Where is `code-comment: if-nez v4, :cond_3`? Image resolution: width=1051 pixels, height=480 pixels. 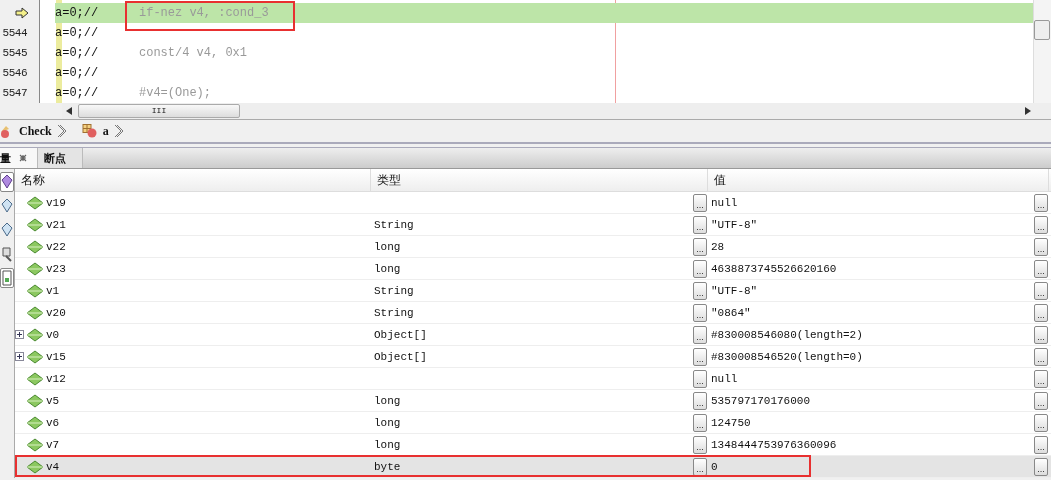 code-comment: if-nez v4, :cond_3 is located at coordinates (204, 13).